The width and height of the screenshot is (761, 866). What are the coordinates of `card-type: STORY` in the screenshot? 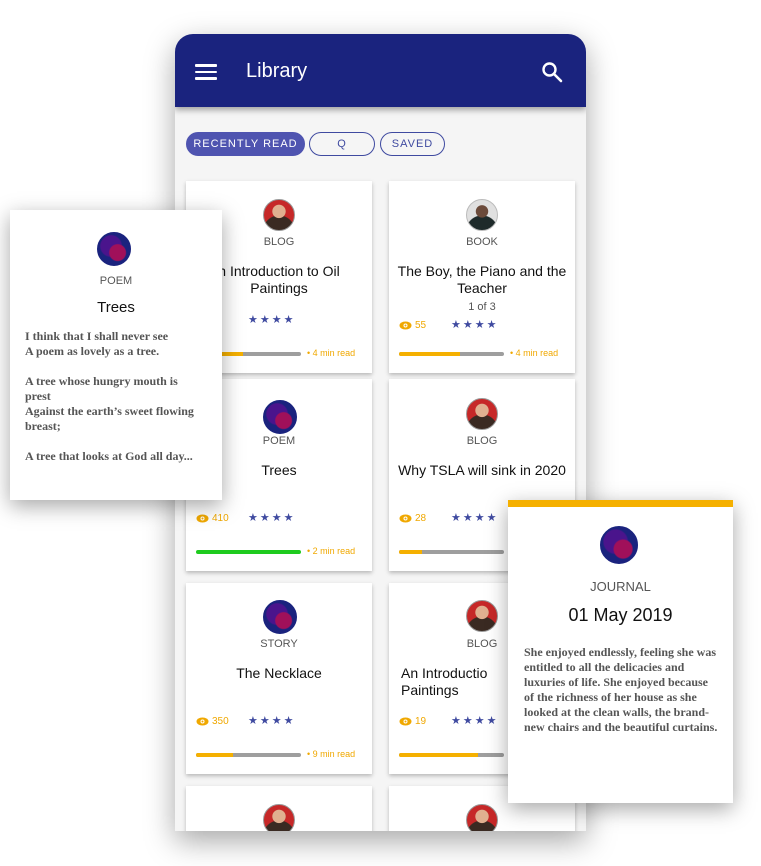 It's located at (279, 644).